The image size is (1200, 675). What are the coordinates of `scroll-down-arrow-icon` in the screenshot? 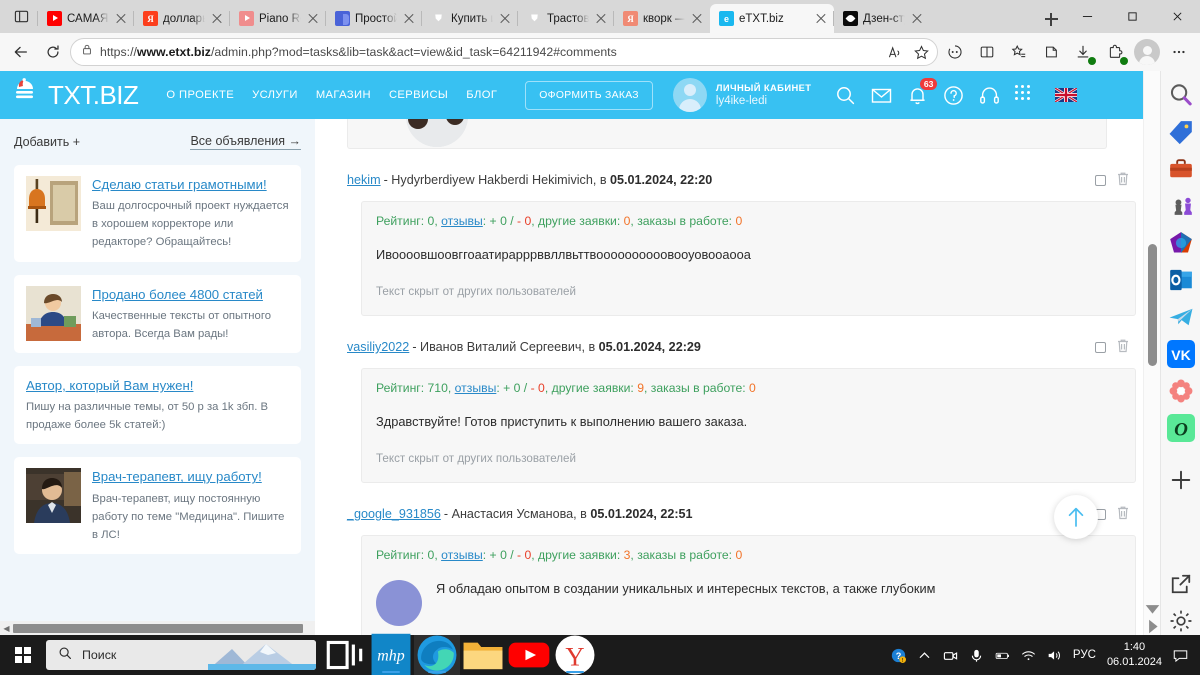 It's located at (1152, 608).